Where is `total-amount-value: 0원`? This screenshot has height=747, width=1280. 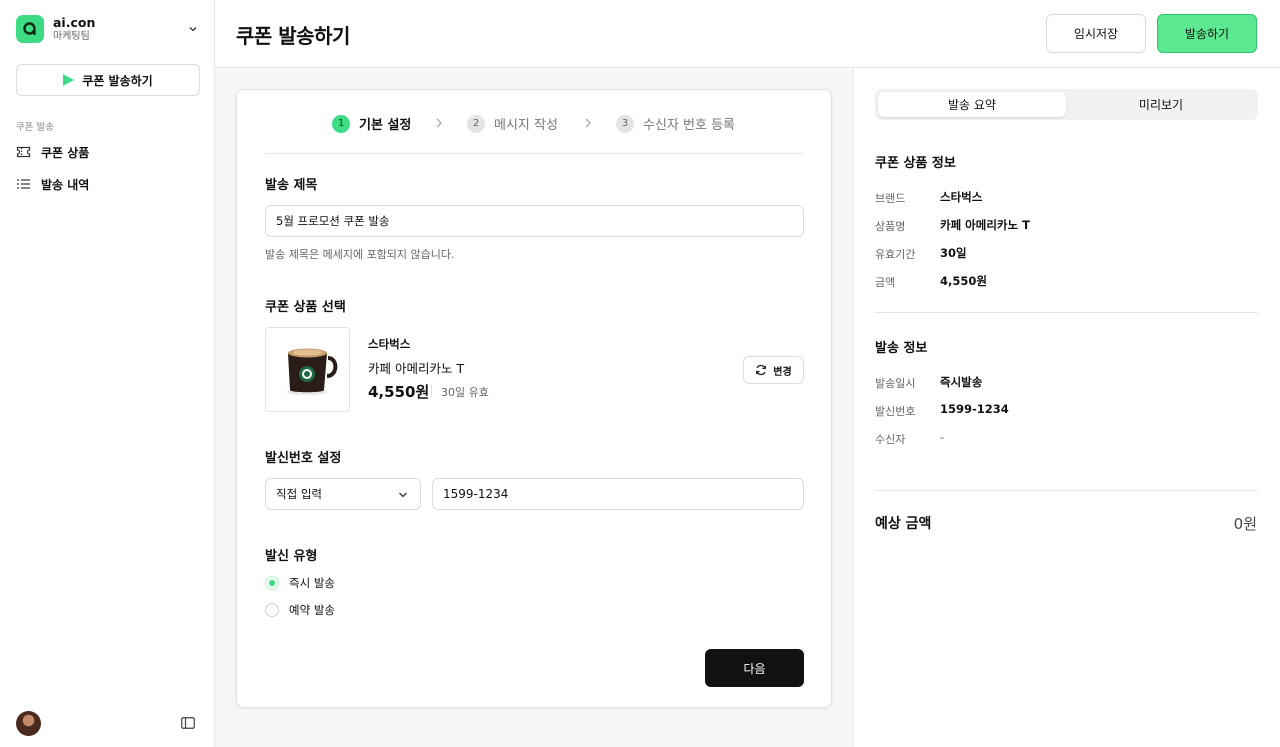 total-amount-value: 0원 is located at coordinates (1245, 524).